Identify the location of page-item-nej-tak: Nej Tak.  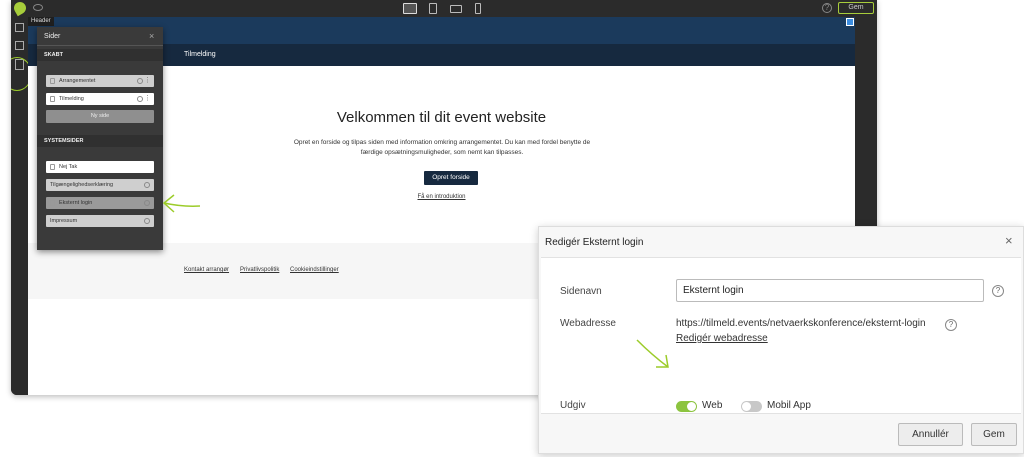
(100, 167).